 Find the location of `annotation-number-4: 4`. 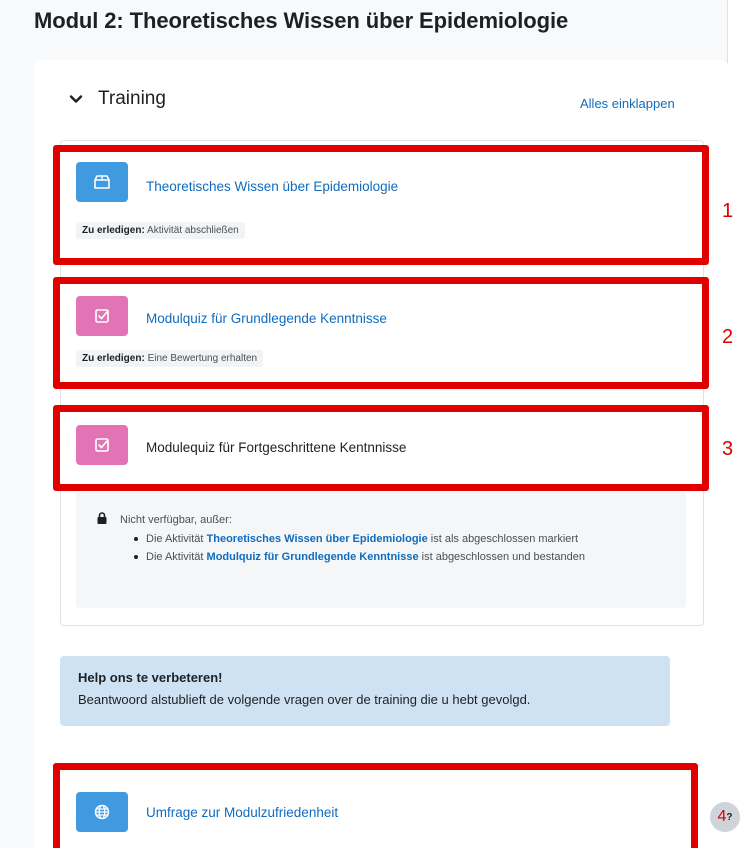

annotation-number-4: 4 is located at coordinates (722, 816).